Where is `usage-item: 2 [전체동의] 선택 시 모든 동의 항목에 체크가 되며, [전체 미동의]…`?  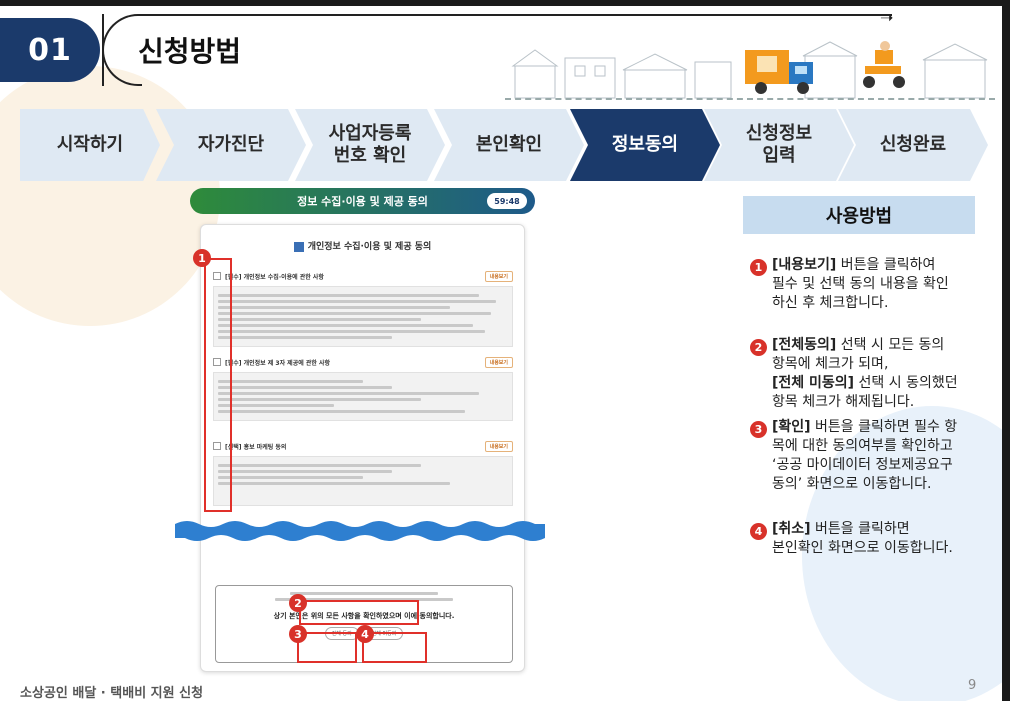 usage-item: 2 [전체동의] 선택 시 모든 동의 항목에 체크가 되며, [전체 미동의]… is located at coordinates (870, 374).